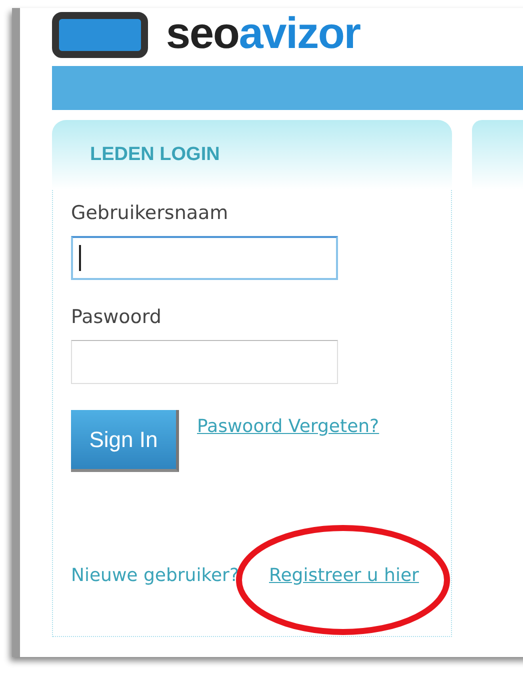  Describe the element at coordinates (125, 441) in the screenshot. I see `sign-in-button: Sign In` at that location.